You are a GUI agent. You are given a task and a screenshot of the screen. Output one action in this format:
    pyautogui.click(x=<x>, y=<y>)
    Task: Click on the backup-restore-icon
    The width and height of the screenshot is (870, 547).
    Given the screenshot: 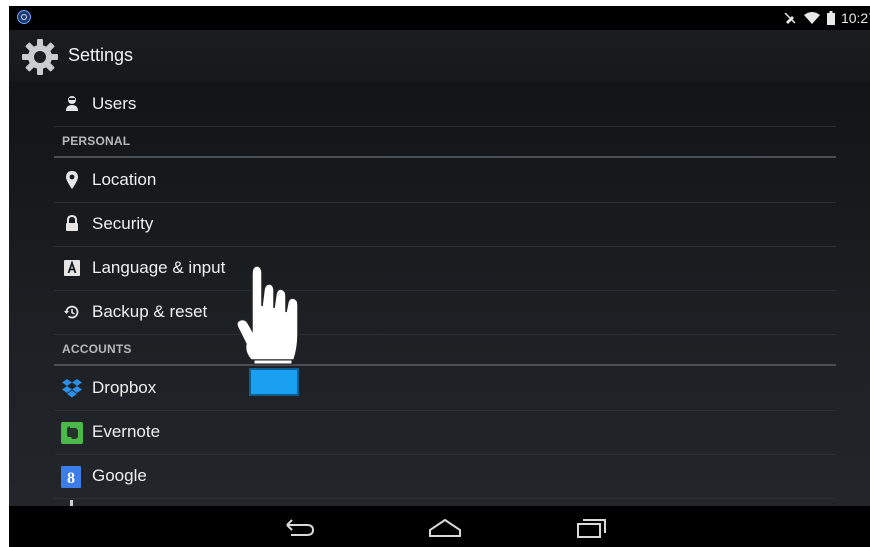 What is the action you would take?
    pyautogui.click(x=72, y=312)
    